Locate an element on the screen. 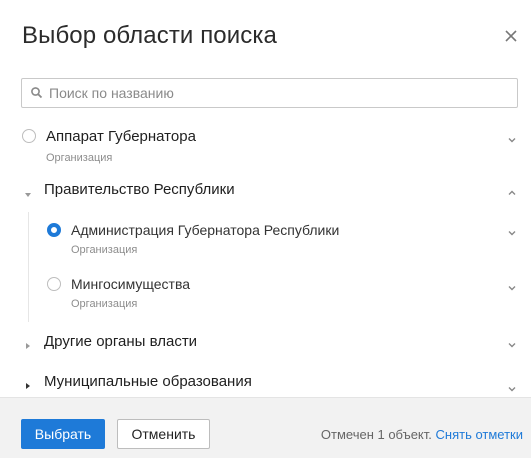  search-icon is located at coordinates (37, 93).